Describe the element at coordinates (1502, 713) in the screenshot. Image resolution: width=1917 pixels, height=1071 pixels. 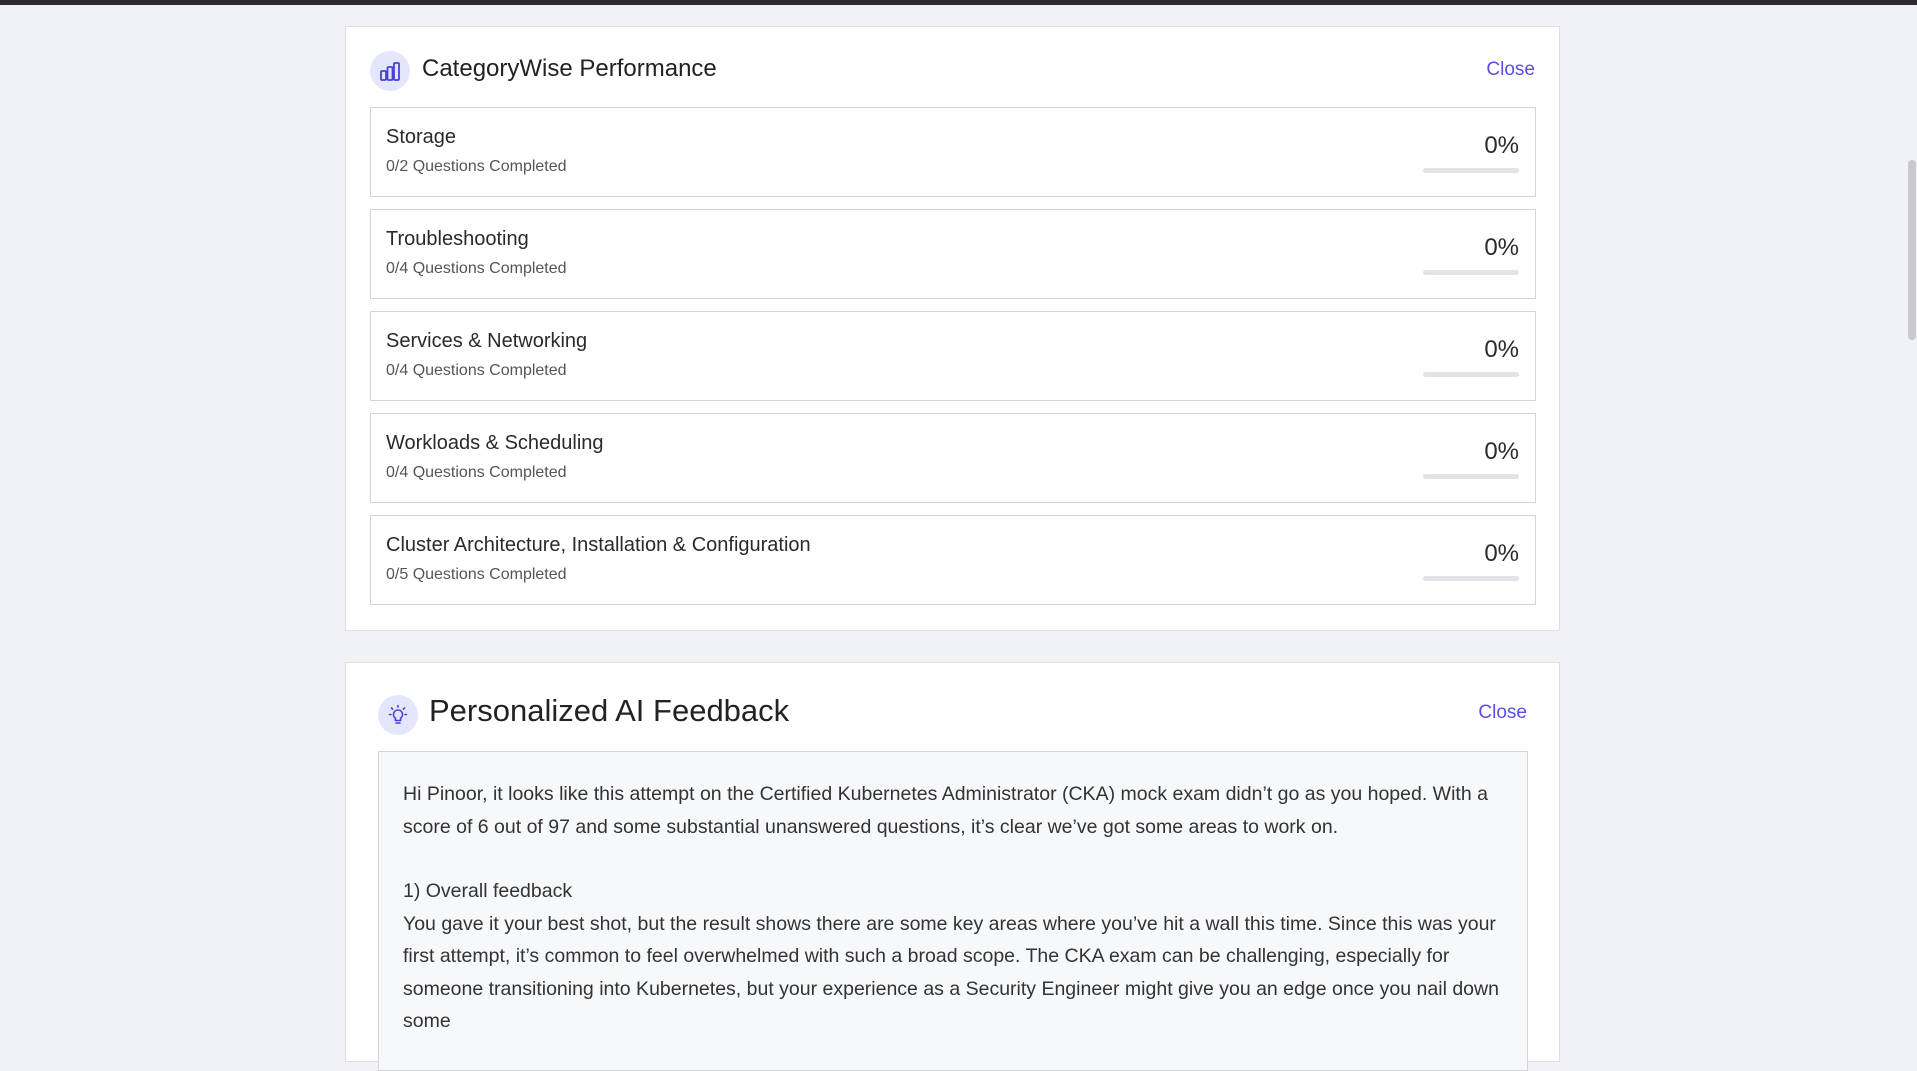
I see `close-feedback-button: Close` at that location.